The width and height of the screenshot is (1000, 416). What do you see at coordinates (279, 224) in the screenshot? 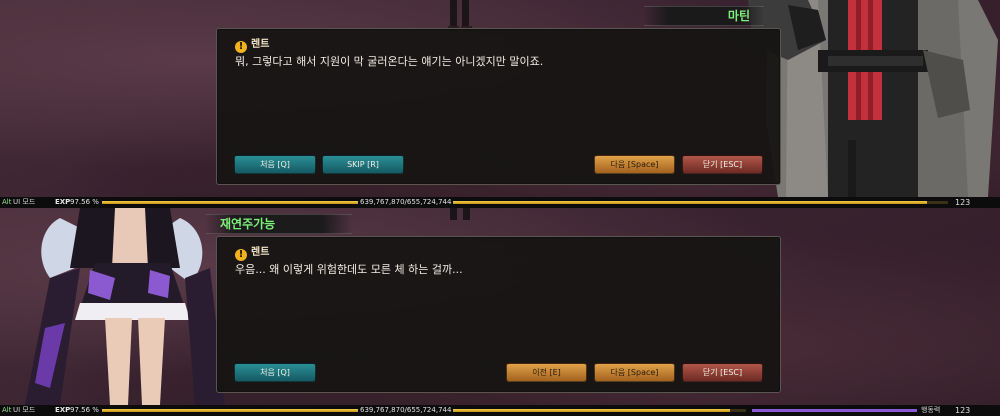
I see `speaker-tag: 재연주가능` at bounding box center [279, 224].